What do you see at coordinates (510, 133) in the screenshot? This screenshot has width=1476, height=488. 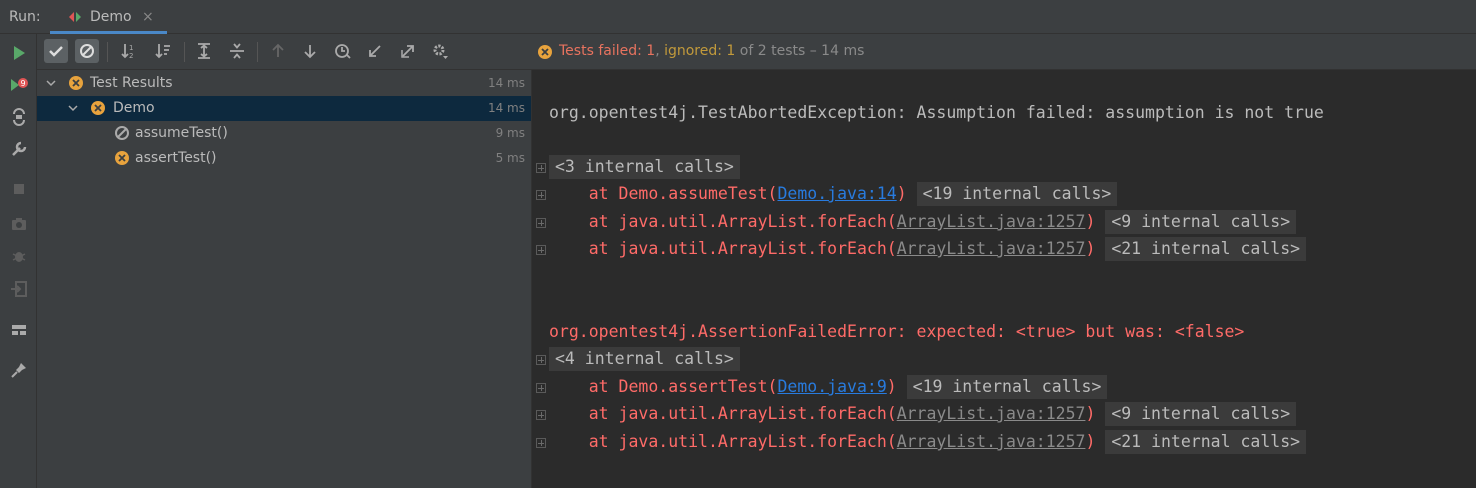 I see `tree-row-time: 9 ms` at bounding box center [510, 133].